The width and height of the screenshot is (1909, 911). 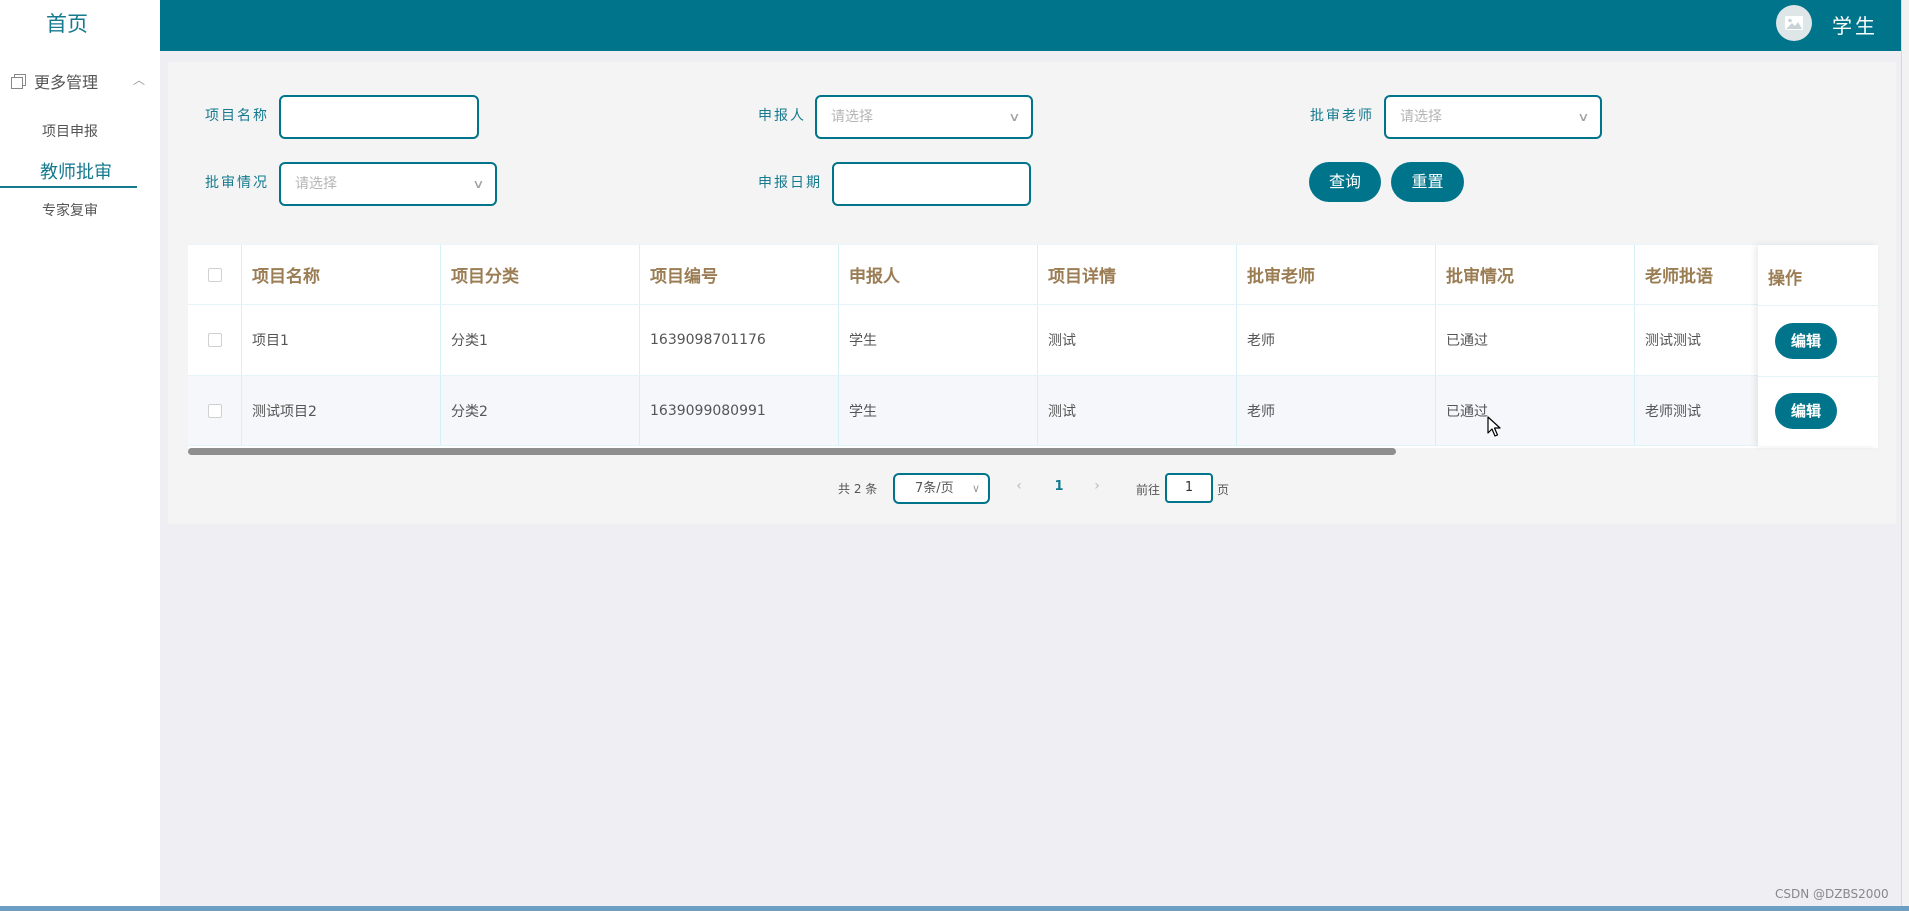 I want to click on cell-category: 分类2, so click(x=540, y=410).